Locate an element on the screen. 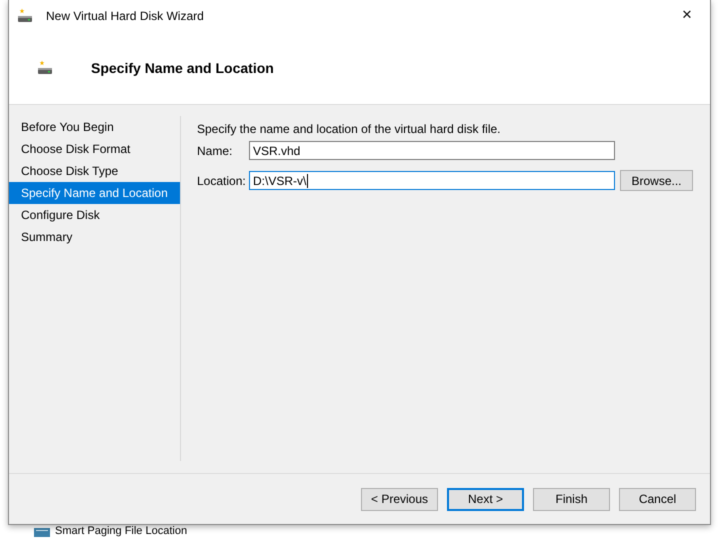 The width and height of the screenshot is (718, 540). input-field: VSR.vhd is located at coordinates (432, 150).